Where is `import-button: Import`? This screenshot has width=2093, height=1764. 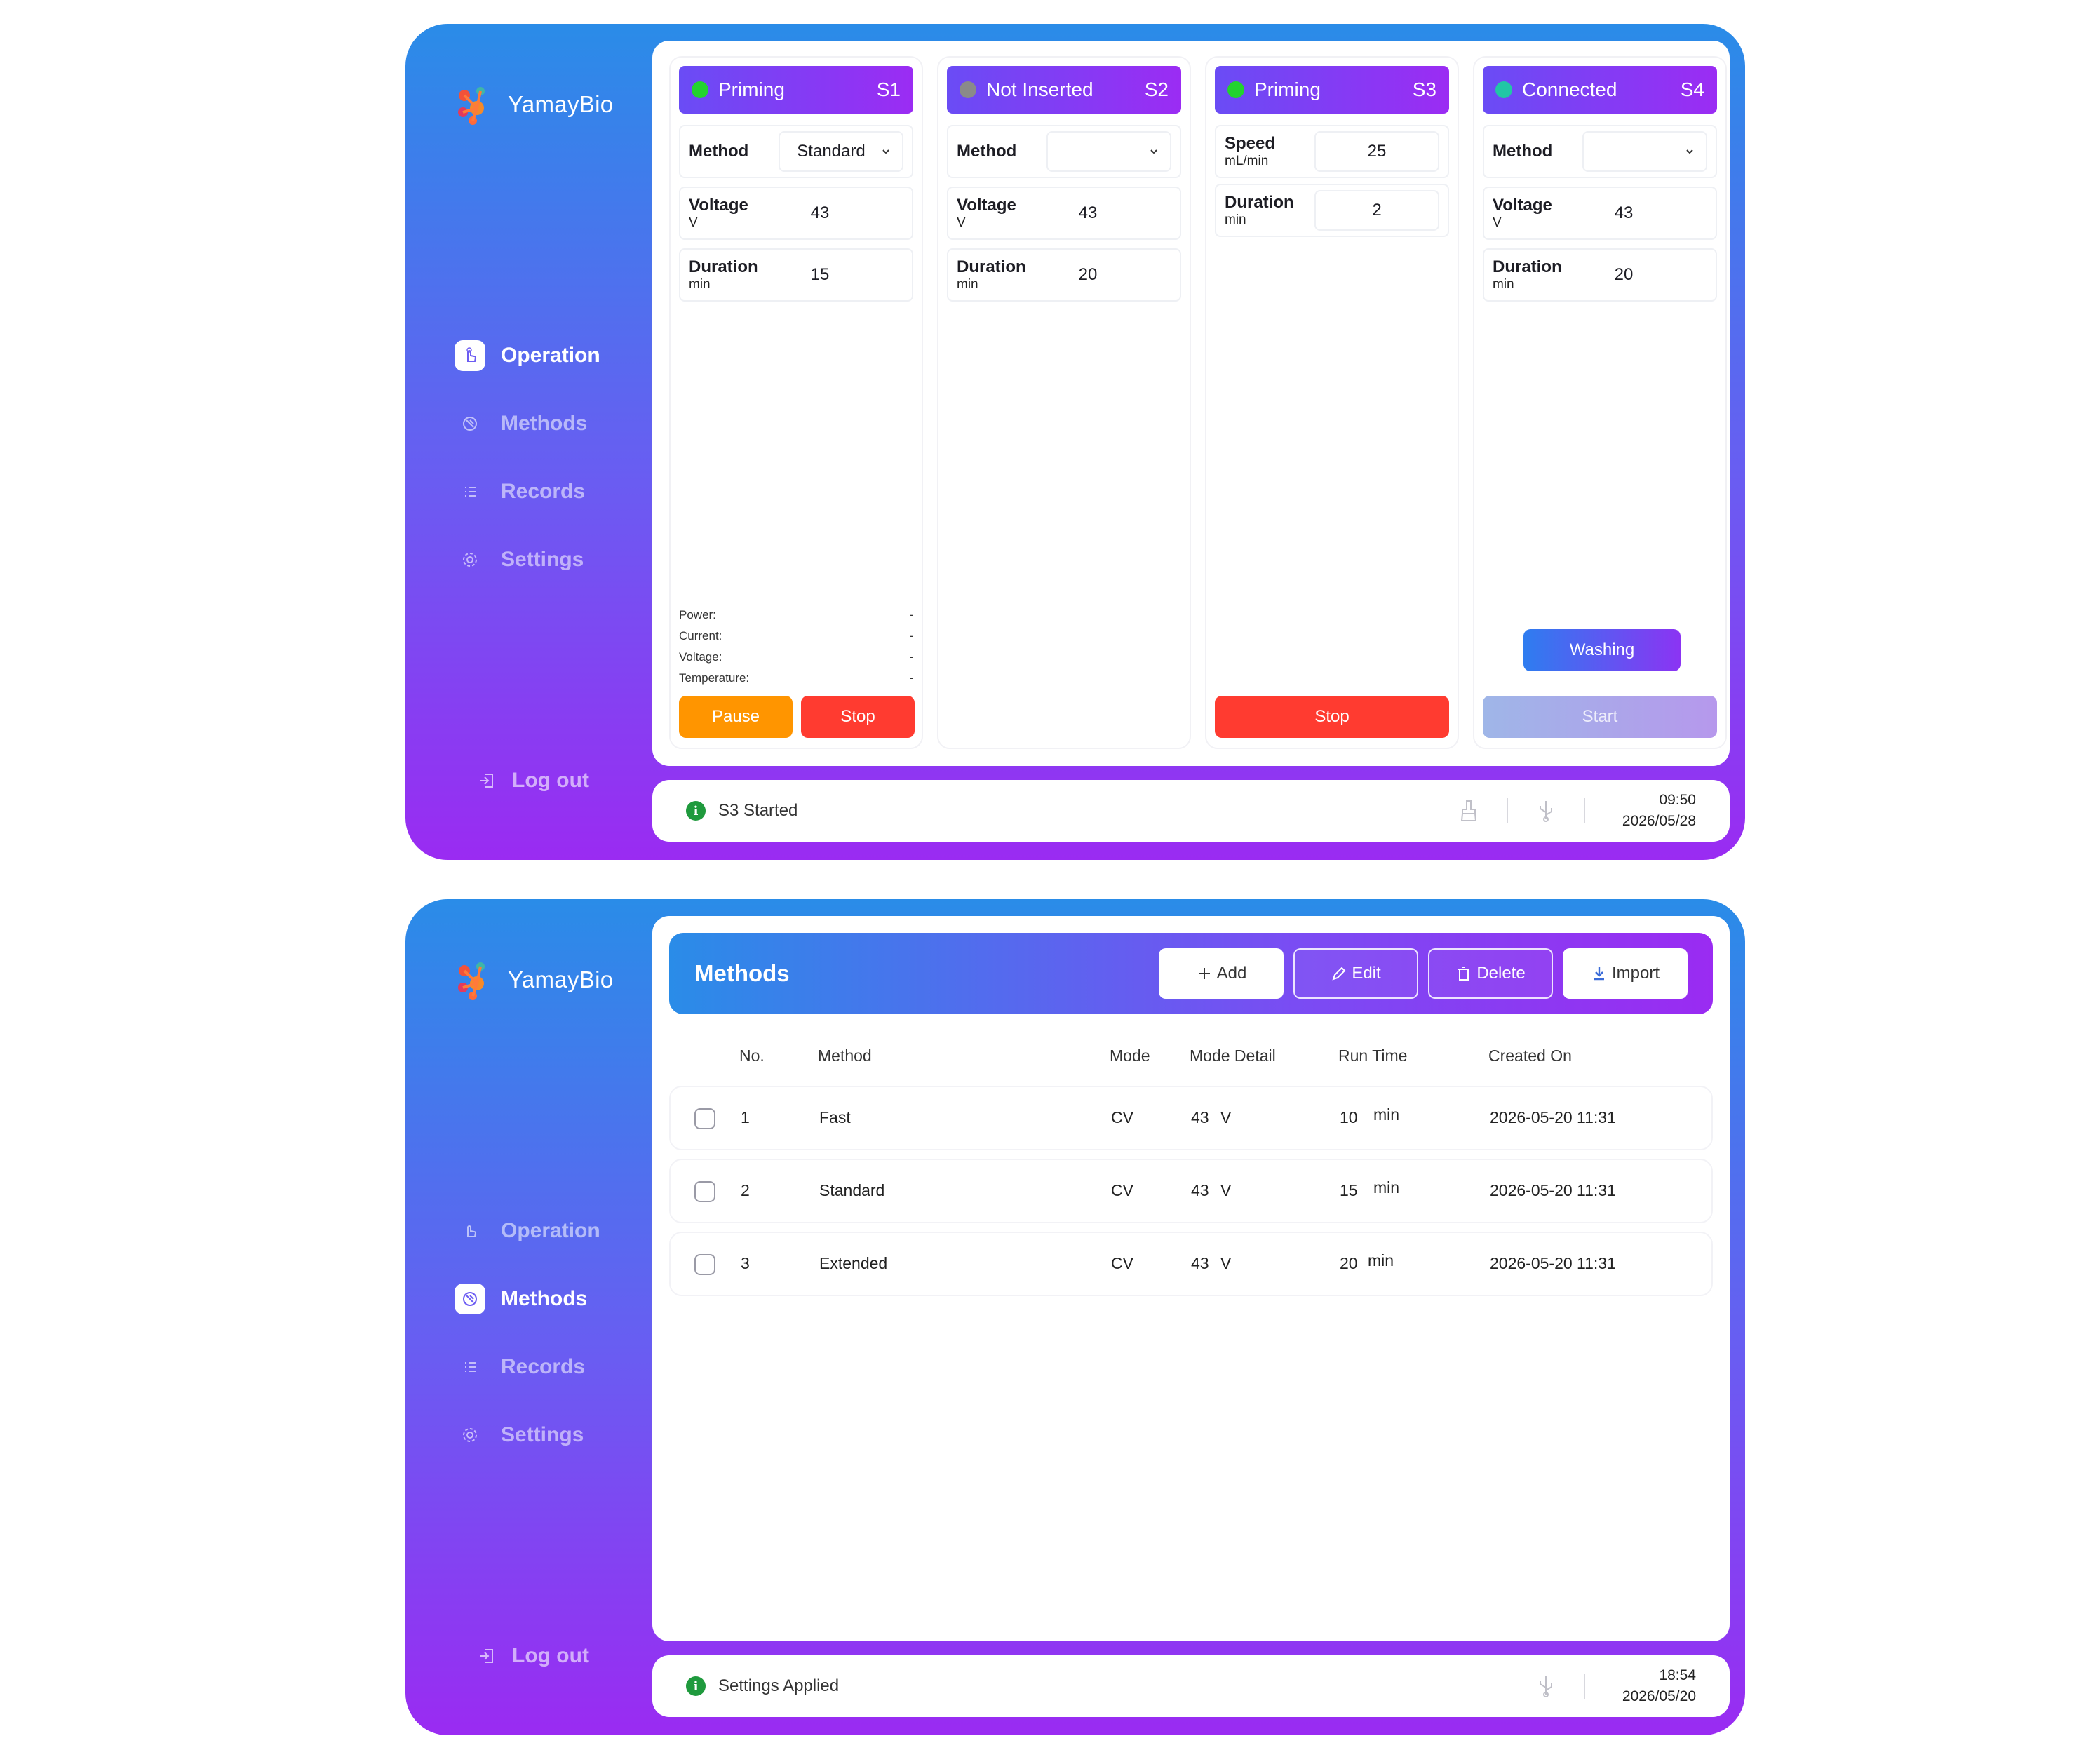 import-button: Import is located at coordinates (1625, 974).